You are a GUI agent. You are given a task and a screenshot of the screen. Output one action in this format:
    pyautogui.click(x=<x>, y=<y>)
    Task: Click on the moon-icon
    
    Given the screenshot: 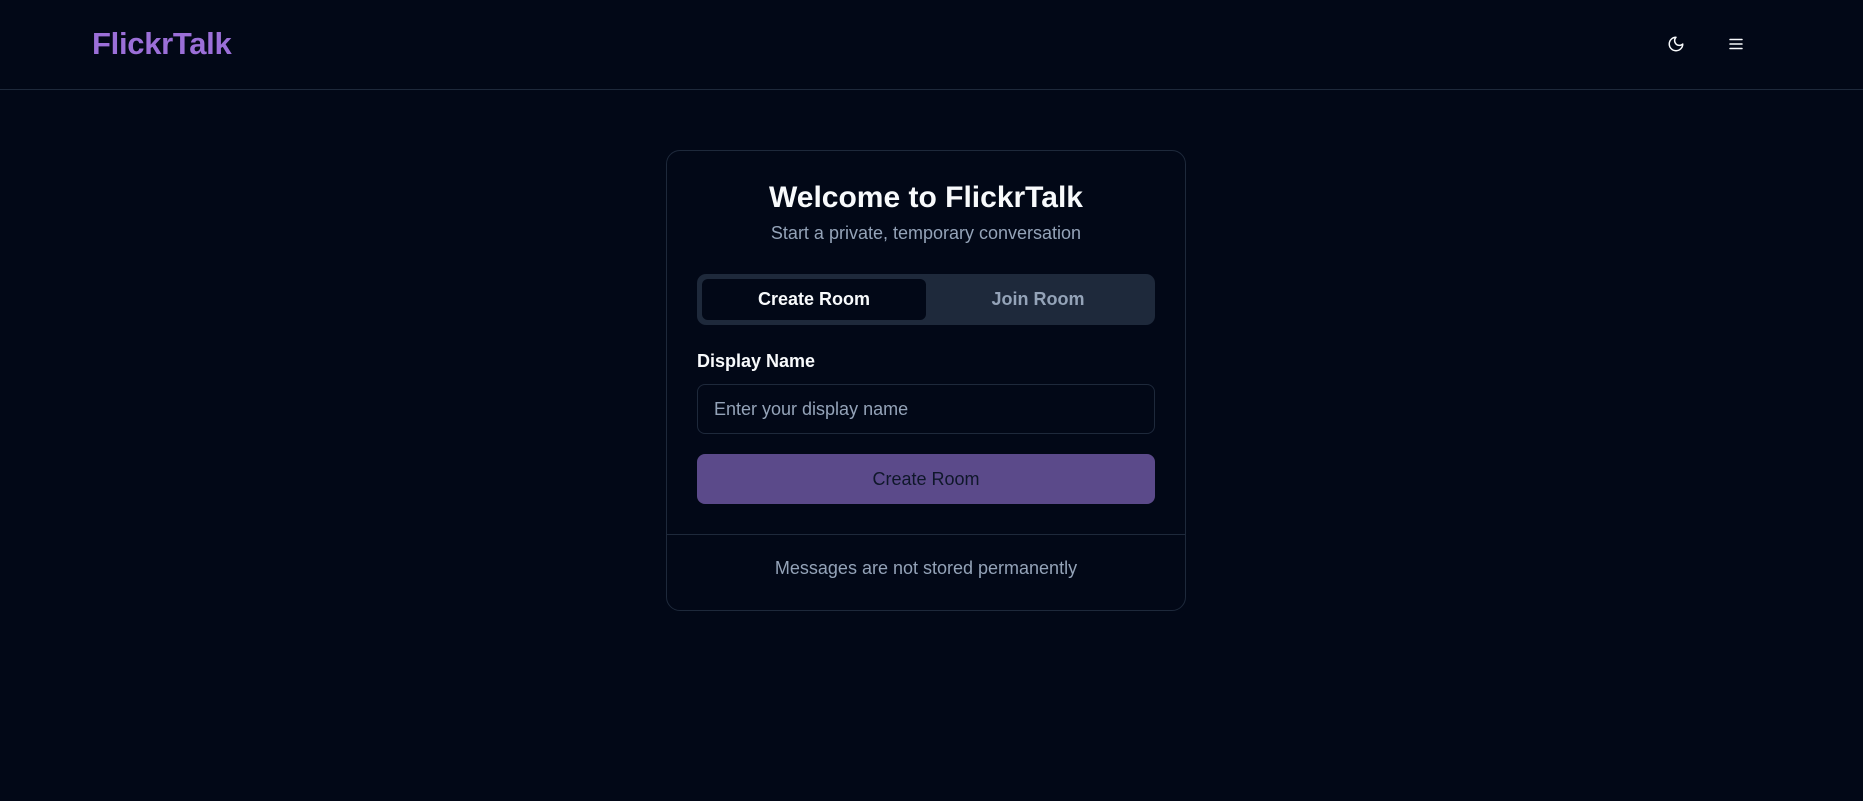 What is the action you would take?
    pyautogui.click(x=1676, y=44)
    